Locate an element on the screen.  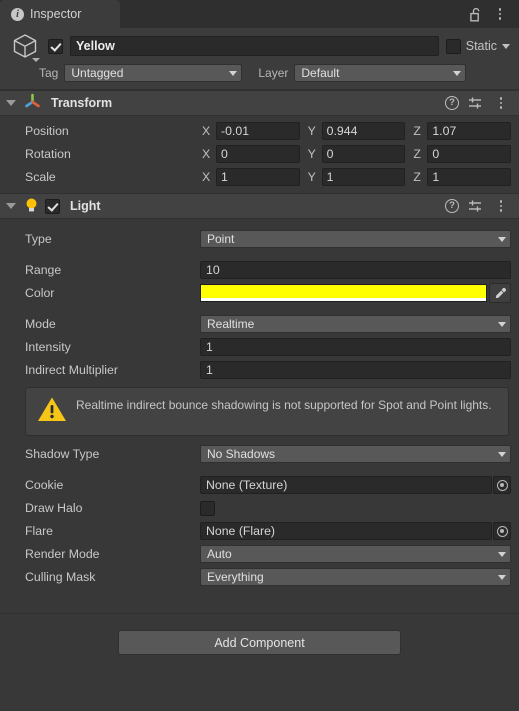
cube-icon is located at coordinates (25, 46).